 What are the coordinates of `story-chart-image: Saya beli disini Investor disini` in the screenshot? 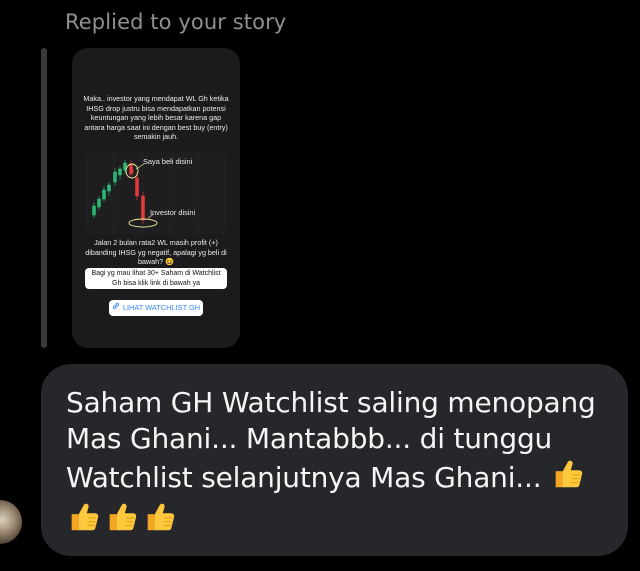 It's located at (156, 193).